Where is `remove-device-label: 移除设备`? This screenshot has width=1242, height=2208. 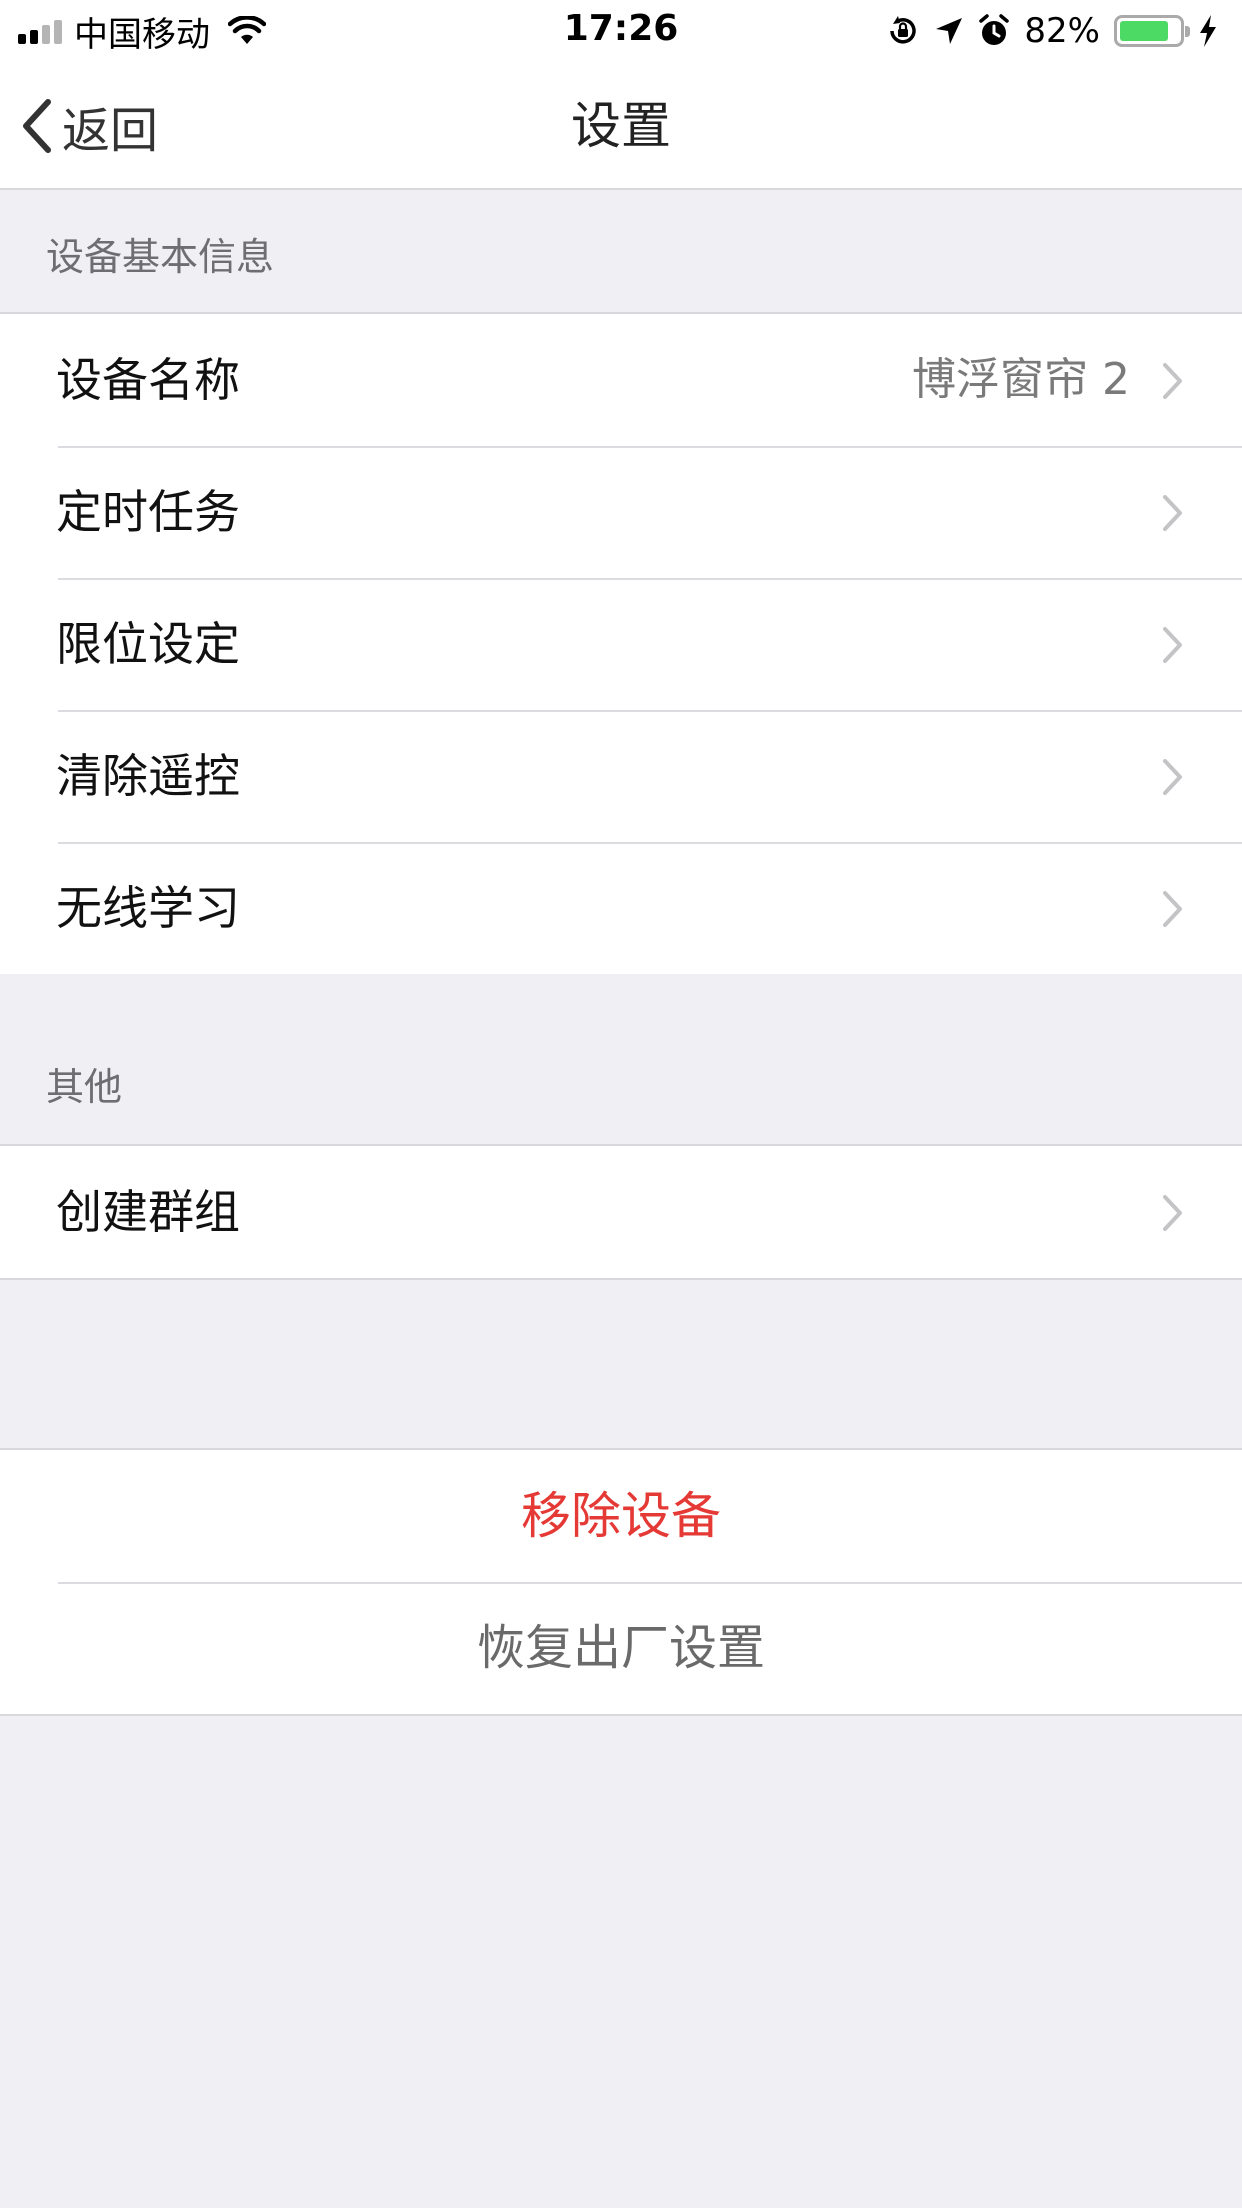
remove-device-label: 移除设备 is located at coordinates (621, 1516).